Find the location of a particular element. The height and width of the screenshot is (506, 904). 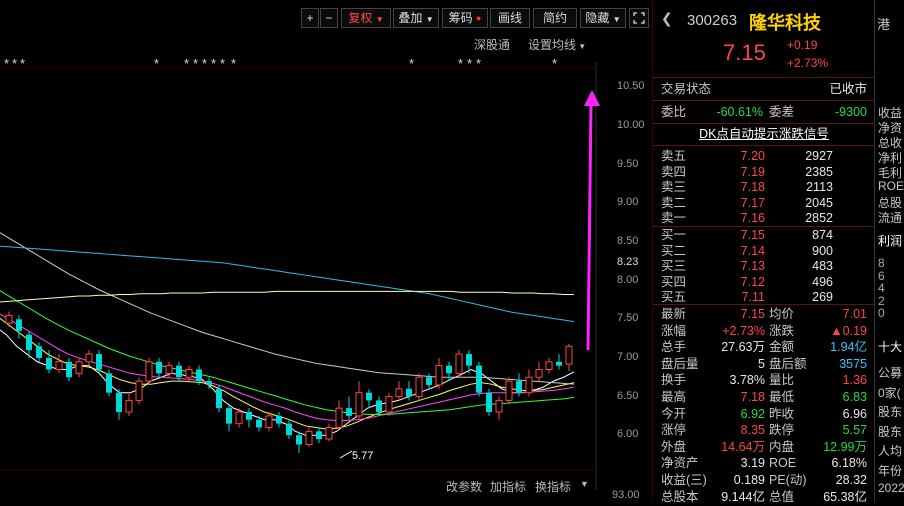

zoom-out-button: − is located at coordinates (329, 18).